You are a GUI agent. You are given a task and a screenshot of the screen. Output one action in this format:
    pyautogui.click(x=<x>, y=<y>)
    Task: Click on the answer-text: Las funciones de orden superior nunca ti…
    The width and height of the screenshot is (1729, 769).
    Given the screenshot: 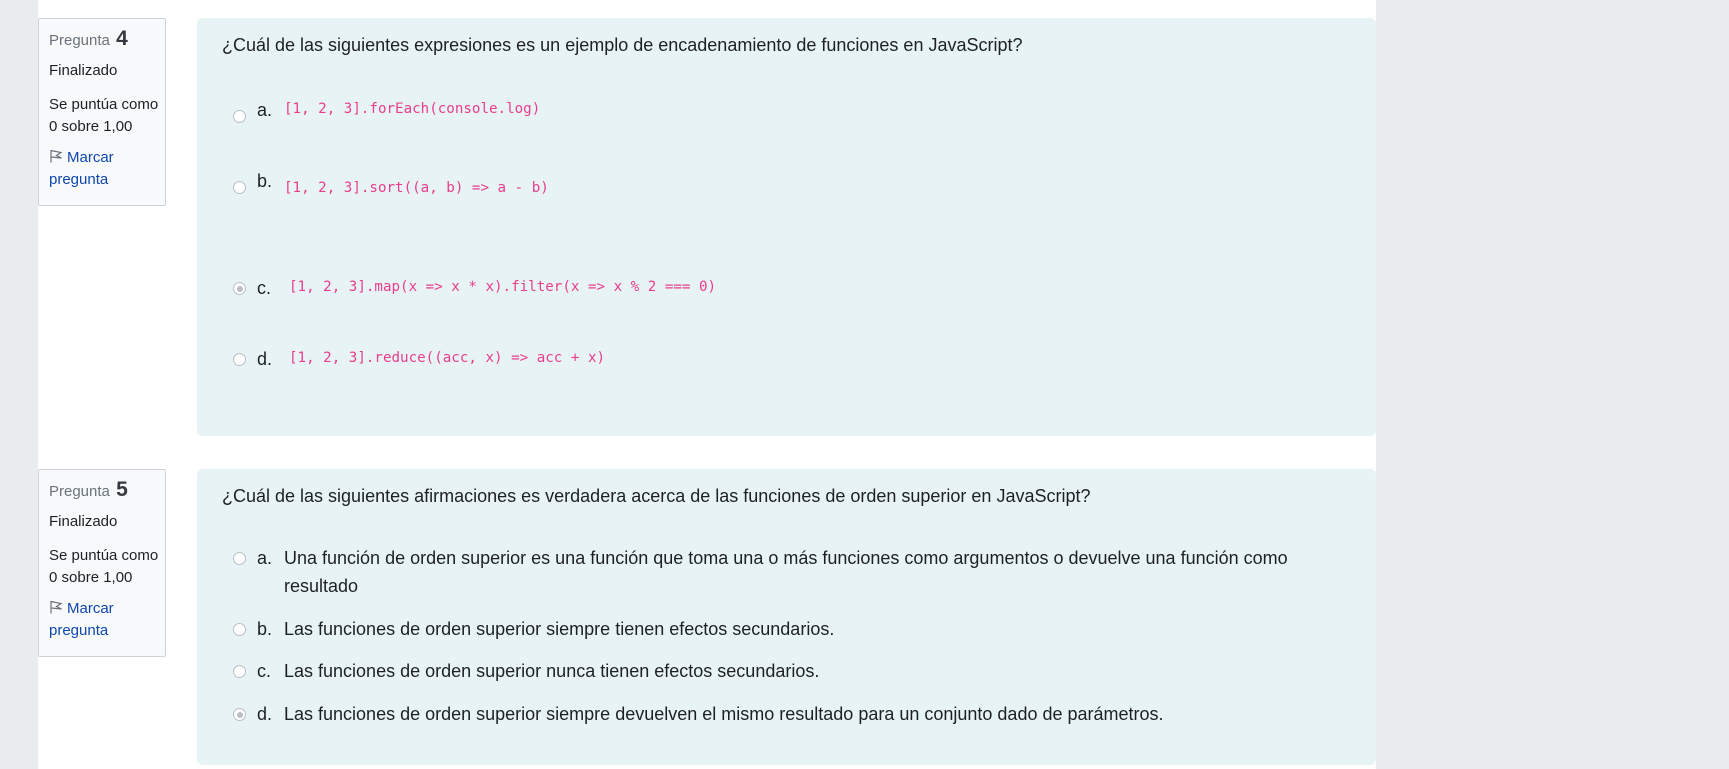 What is the action you would take?
    pyautogui.click(x=552, y=671)
    